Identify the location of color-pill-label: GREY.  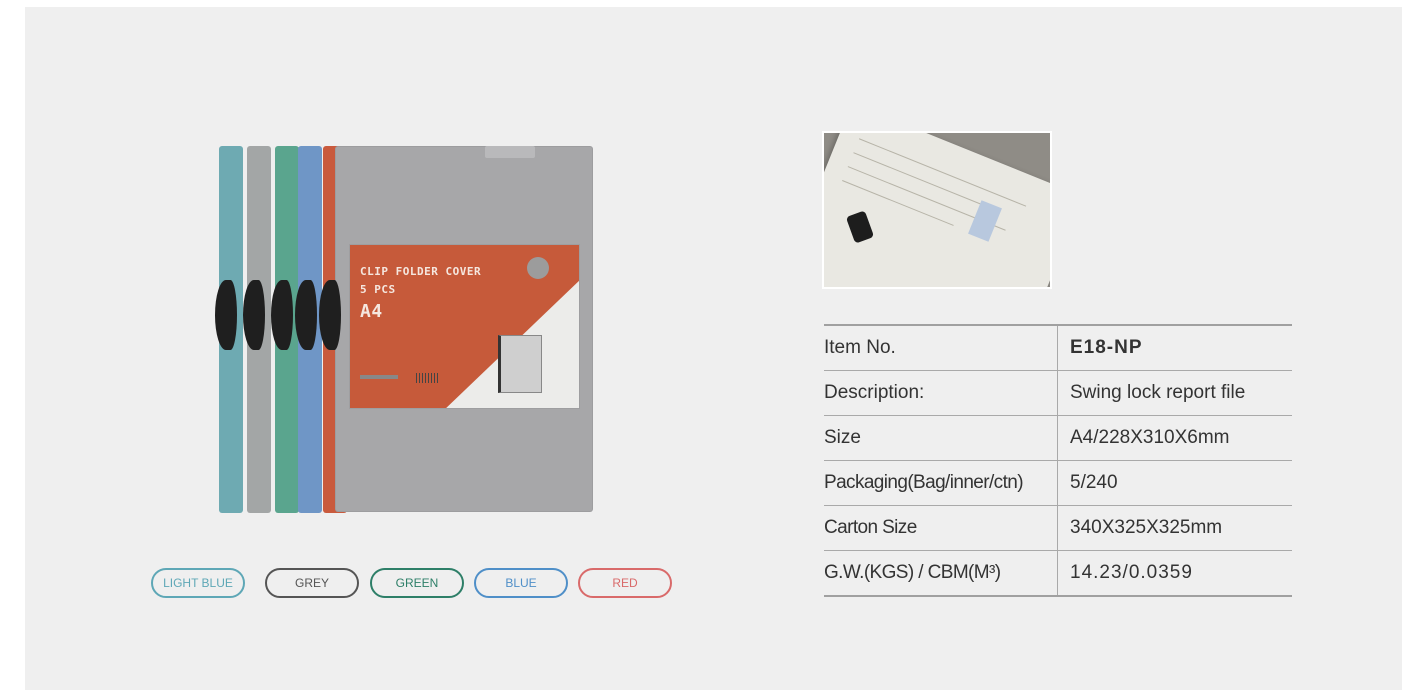
(311, 583).